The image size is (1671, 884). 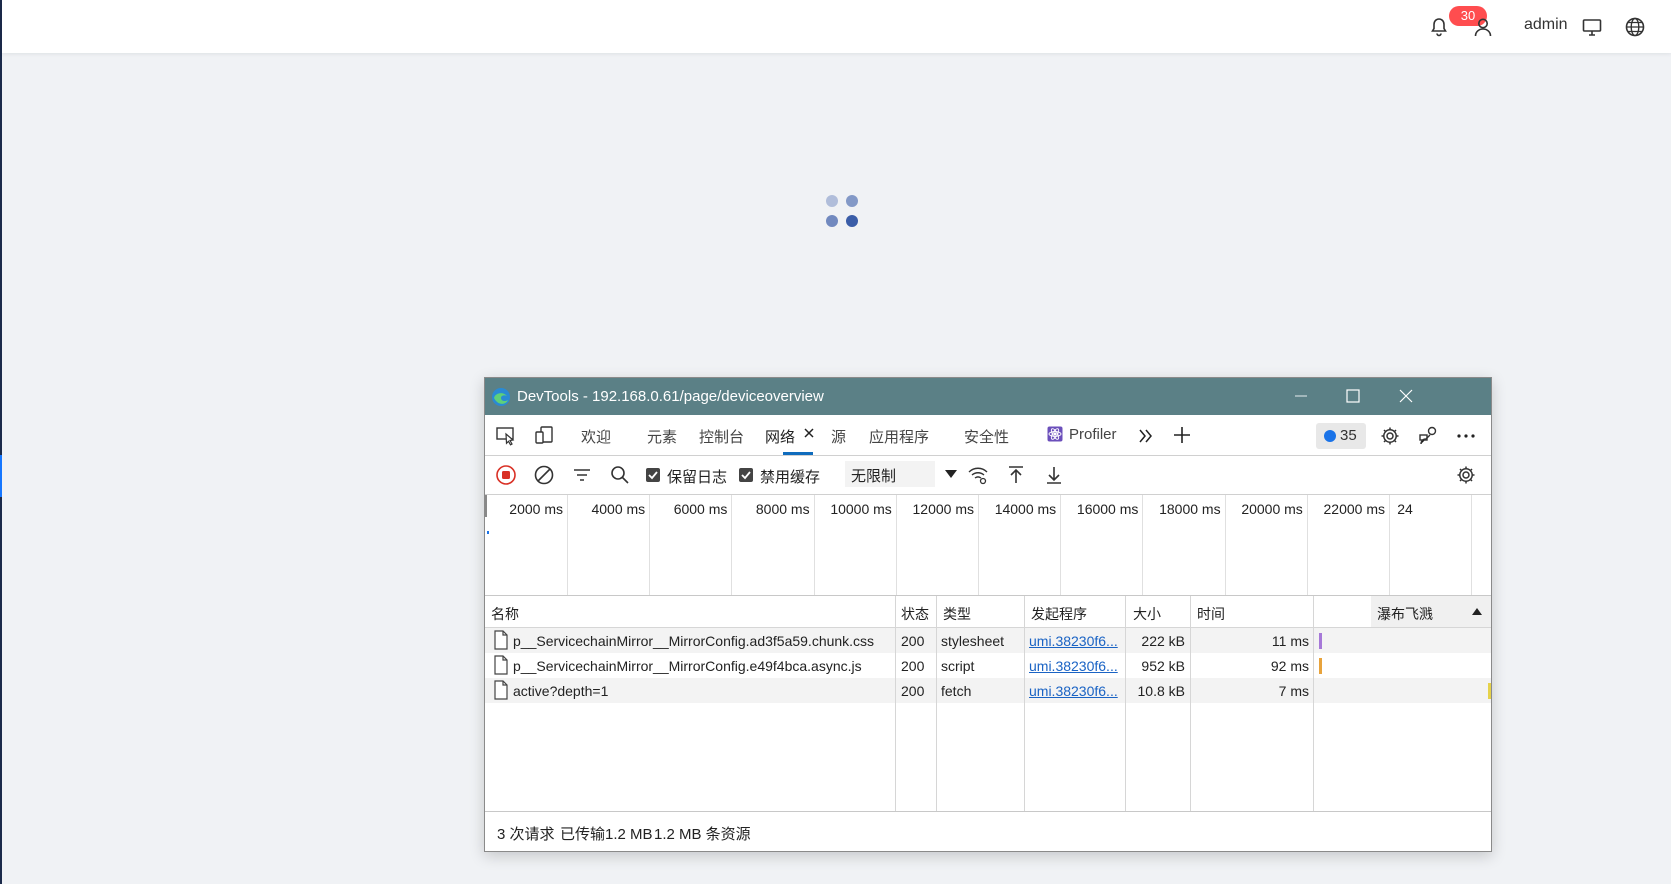 What do you see at coordinates (596, 436) in the screenshot?
I see `tab-welcome: 欢迎` at bounding box center [596, 436].